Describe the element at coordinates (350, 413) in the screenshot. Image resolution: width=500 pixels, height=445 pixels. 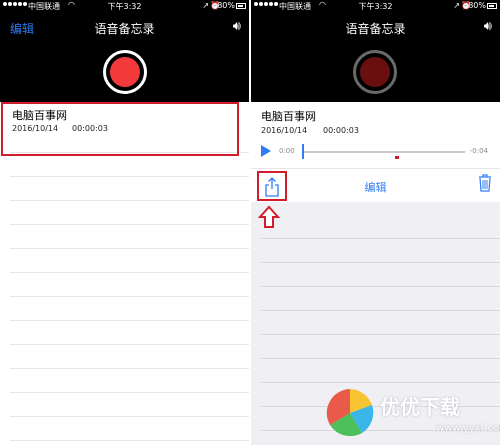
I see `logo-icon` at that location.